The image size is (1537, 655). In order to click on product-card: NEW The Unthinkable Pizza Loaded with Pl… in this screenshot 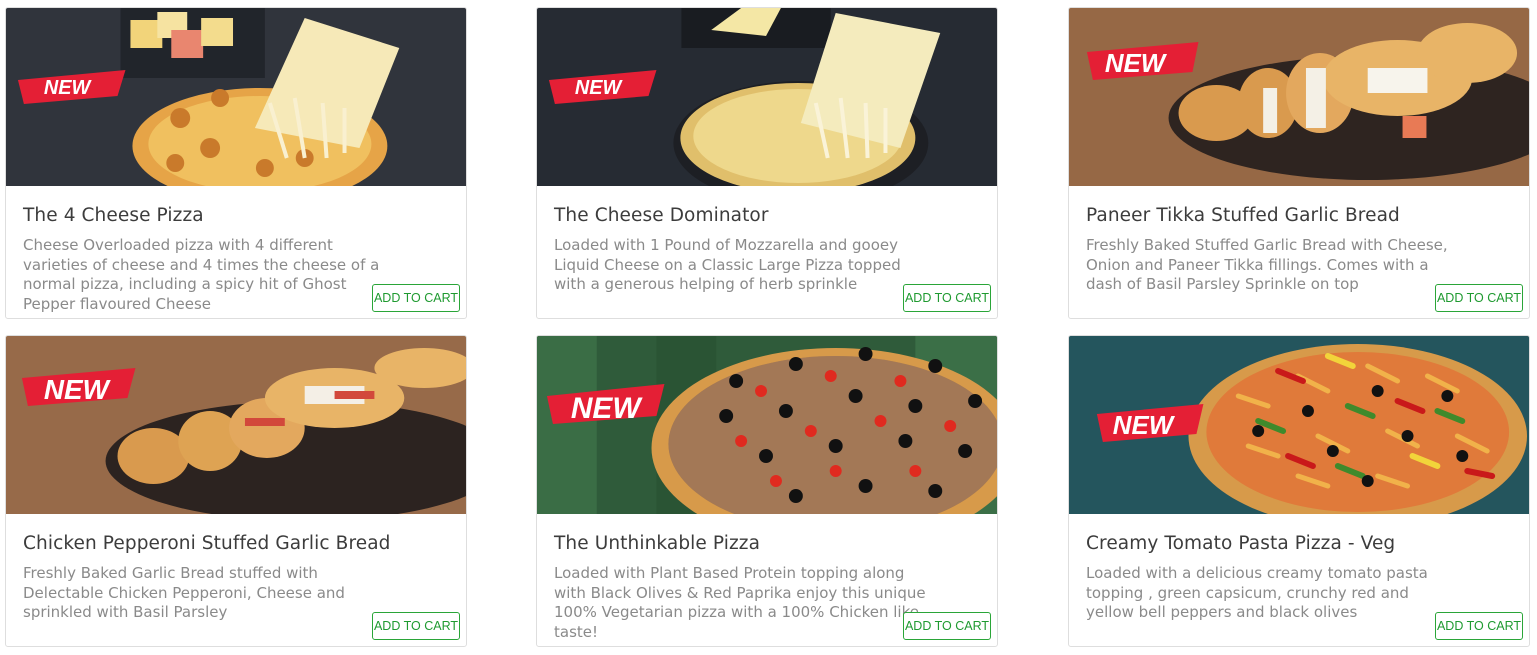, I will do `click(767, 491)`.